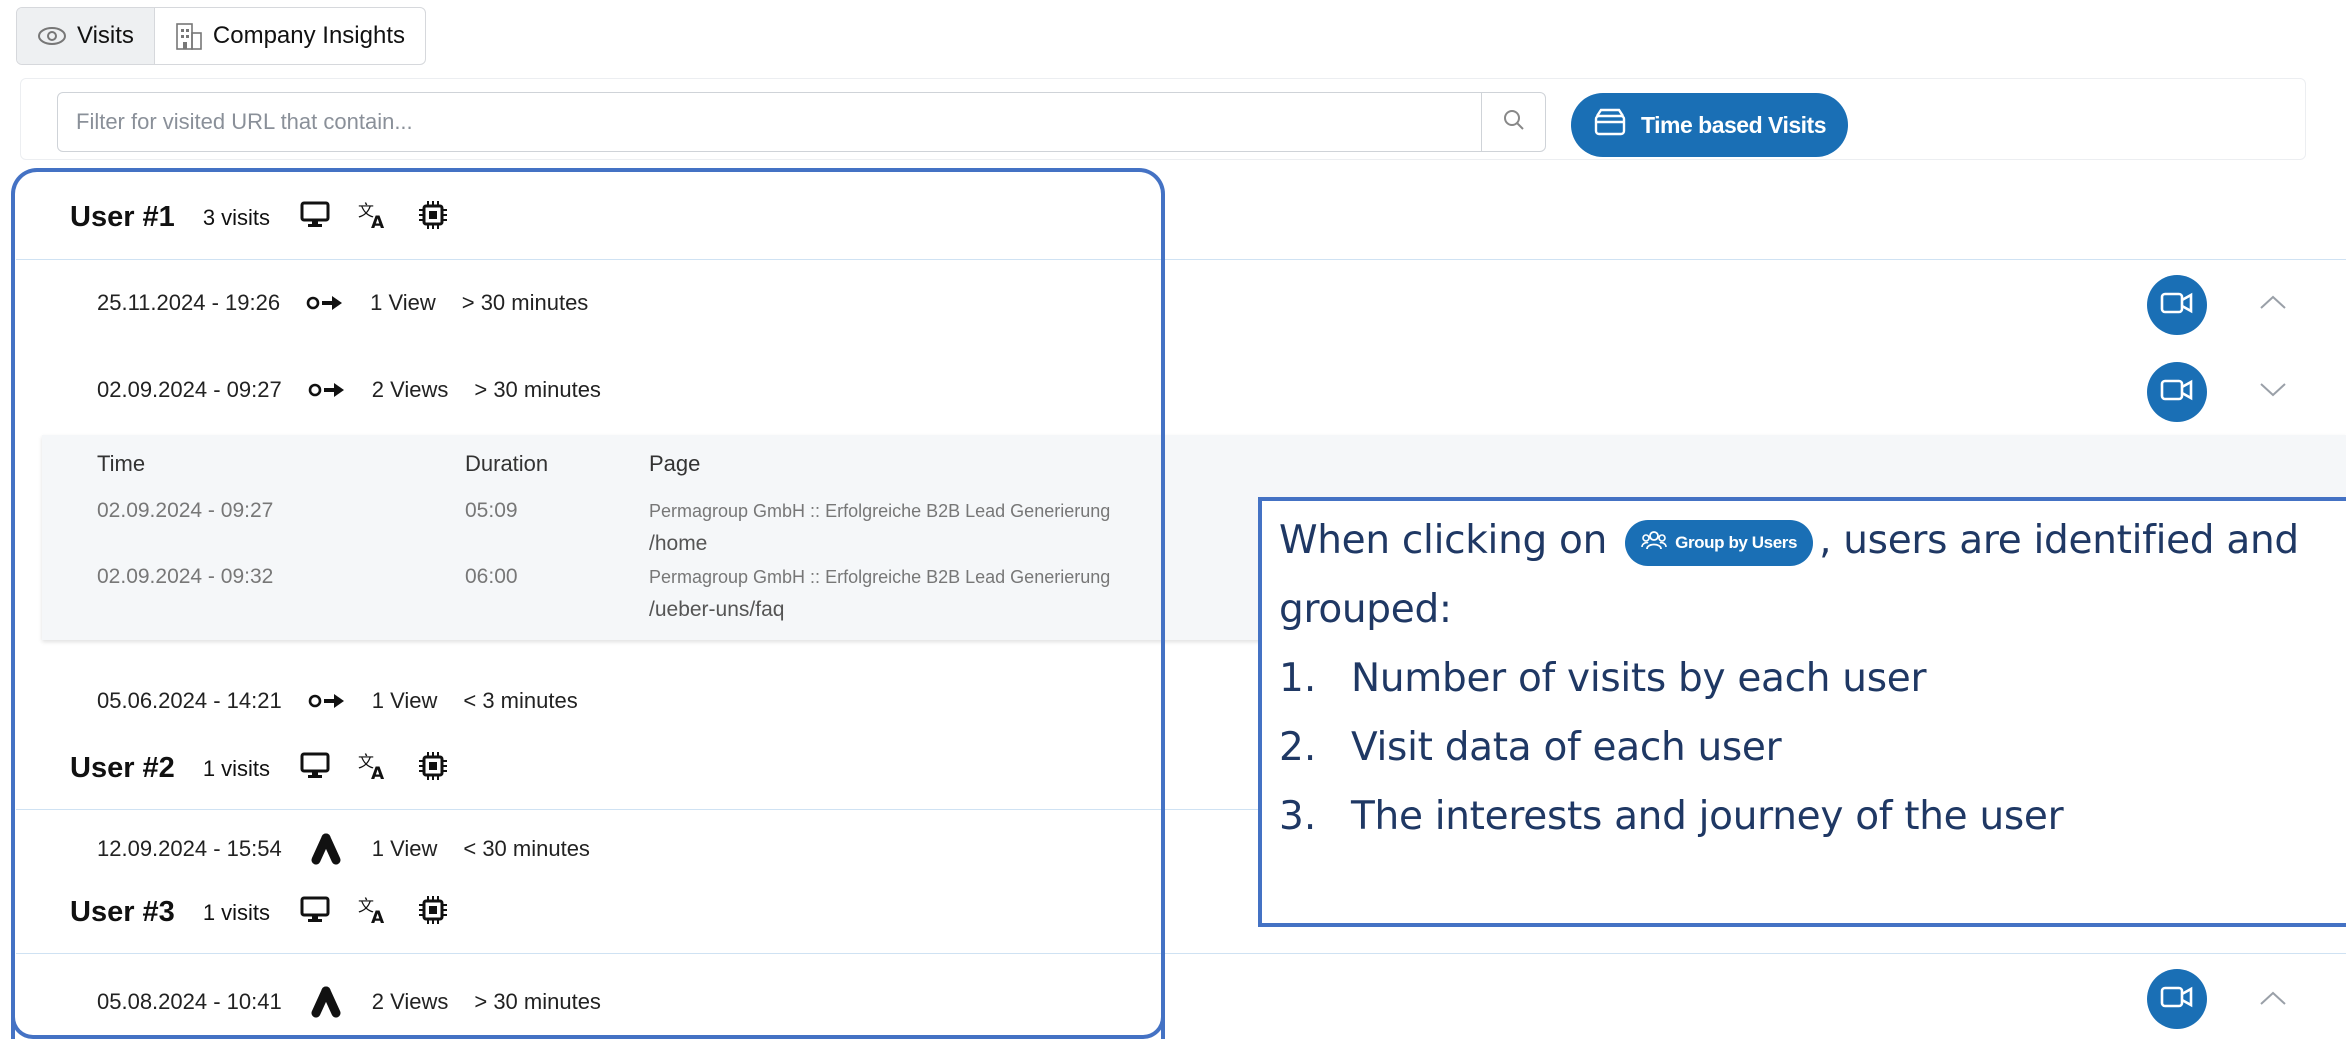  What do you see at coordinates (1654, 542) in the screenshot?
I see `users-group-icon` at bounding box center [1654, 542].